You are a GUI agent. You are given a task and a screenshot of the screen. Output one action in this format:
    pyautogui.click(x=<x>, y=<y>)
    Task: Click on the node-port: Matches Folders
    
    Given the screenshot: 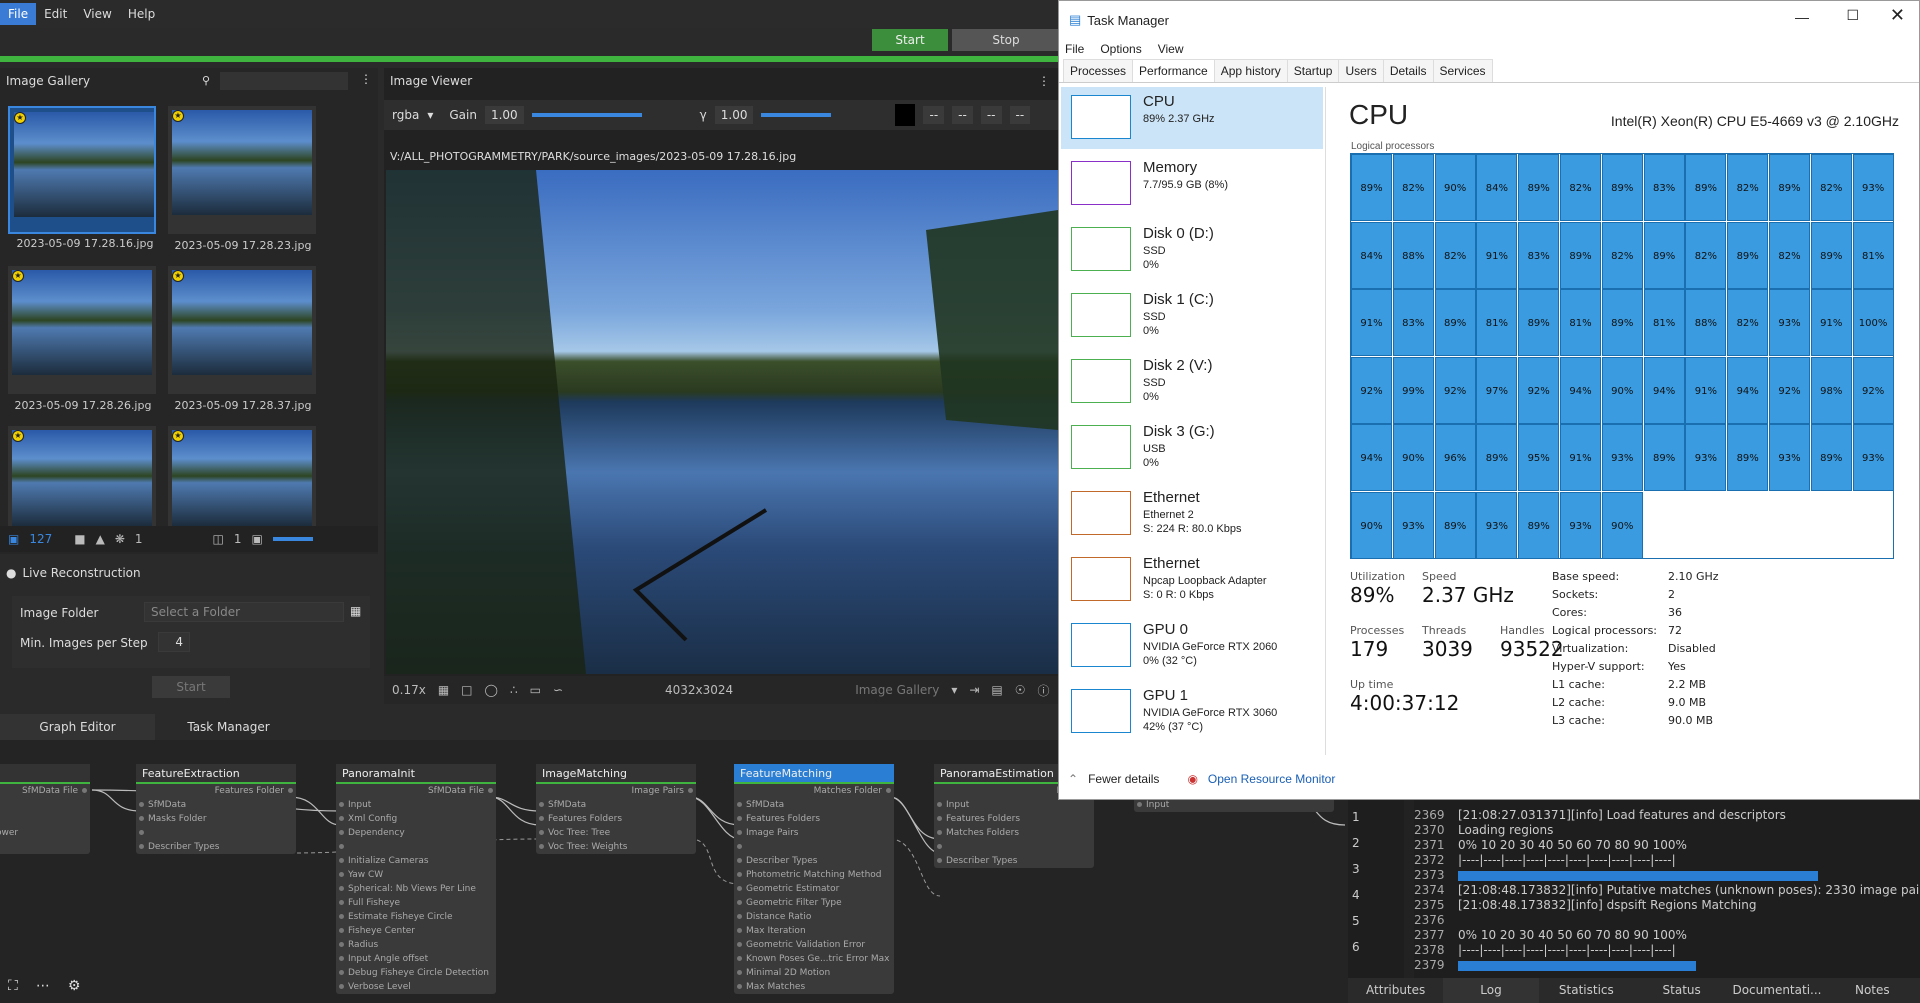 What is the action you would take?
    pyautogui.click(x=1014, y=833)
    